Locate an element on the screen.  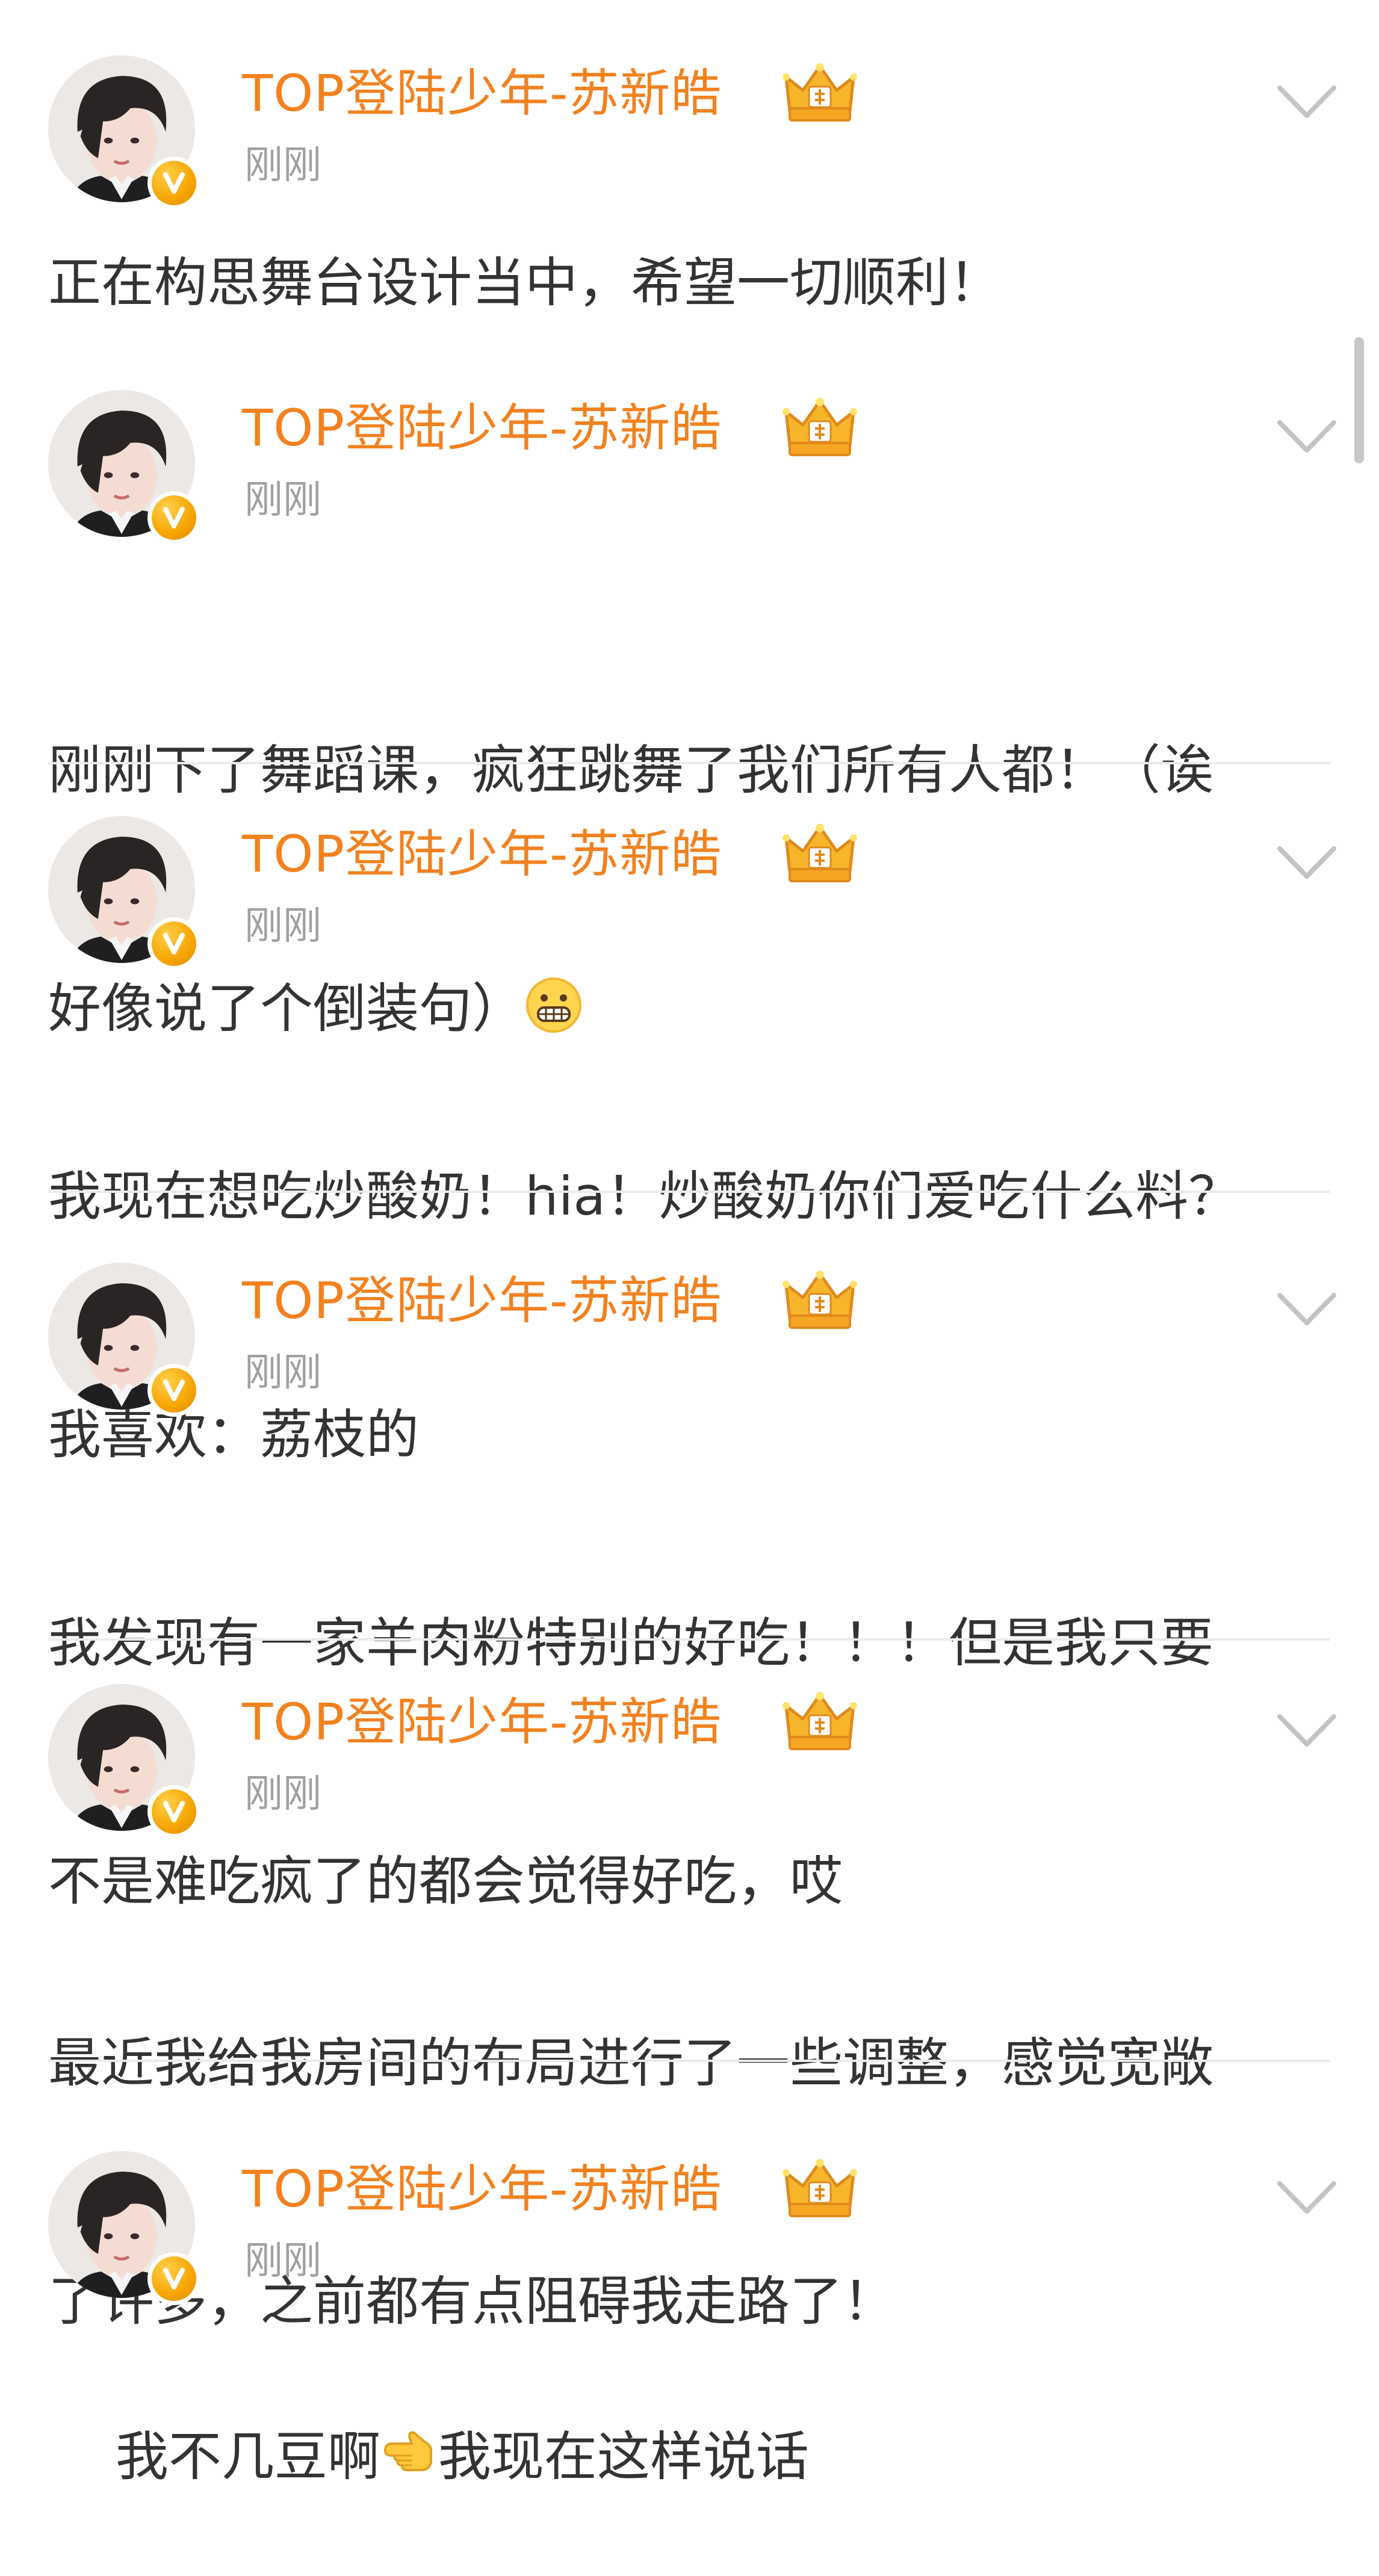
post-text-line: 了许多，之前都有点阻碍我走路了！ is located at coordinates (472, 2301).